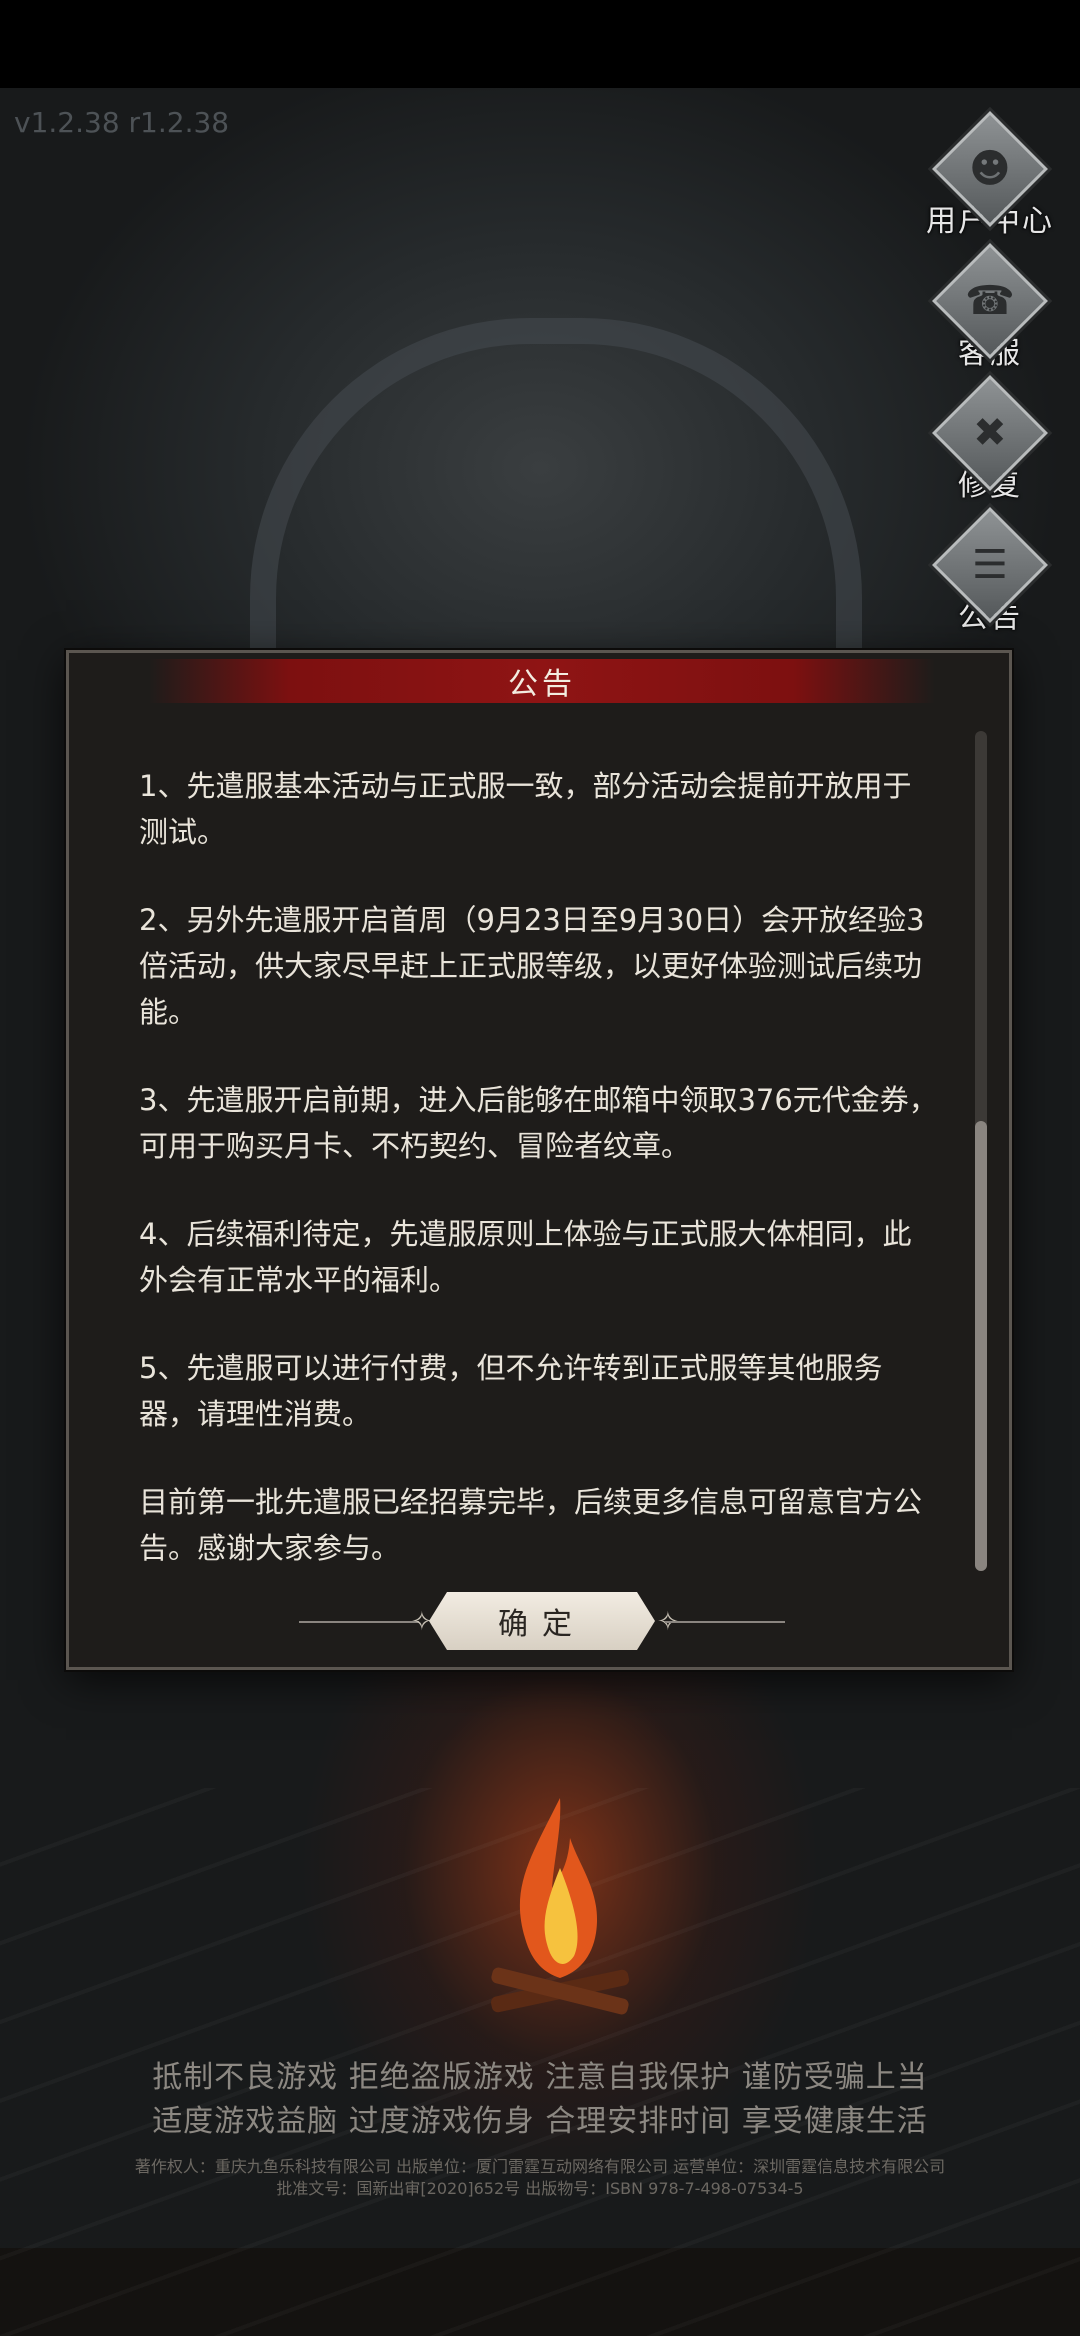 The height and width of the screenshot is (2336, 1080). What do you see at coordinates (990, 307) in the screenshot?
I see `customer-service-button: ☎ 客服` at bounding box center [990, 307].